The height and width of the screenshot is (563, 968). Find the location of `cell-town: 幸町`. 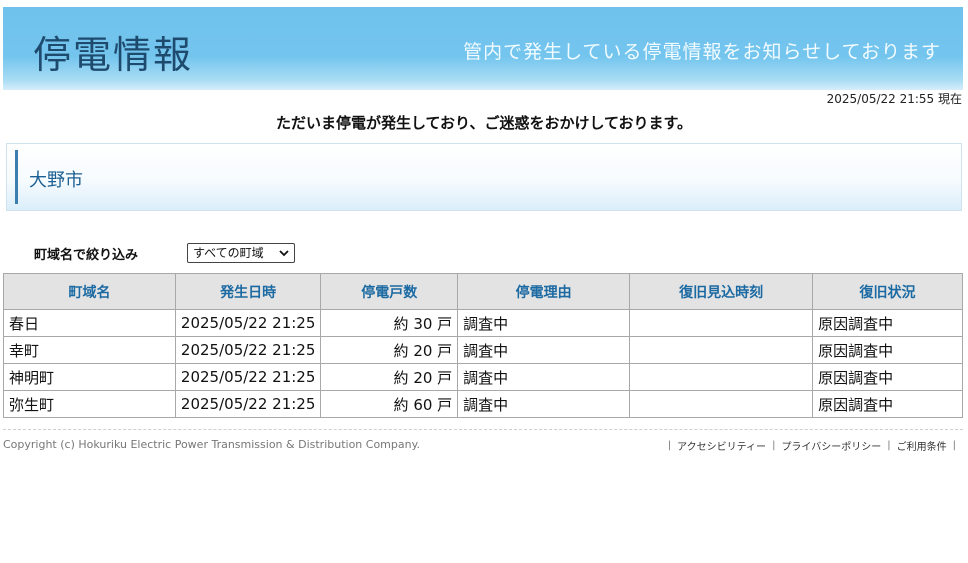

cell-town: 幸町 is located at coordinates (89, 350).